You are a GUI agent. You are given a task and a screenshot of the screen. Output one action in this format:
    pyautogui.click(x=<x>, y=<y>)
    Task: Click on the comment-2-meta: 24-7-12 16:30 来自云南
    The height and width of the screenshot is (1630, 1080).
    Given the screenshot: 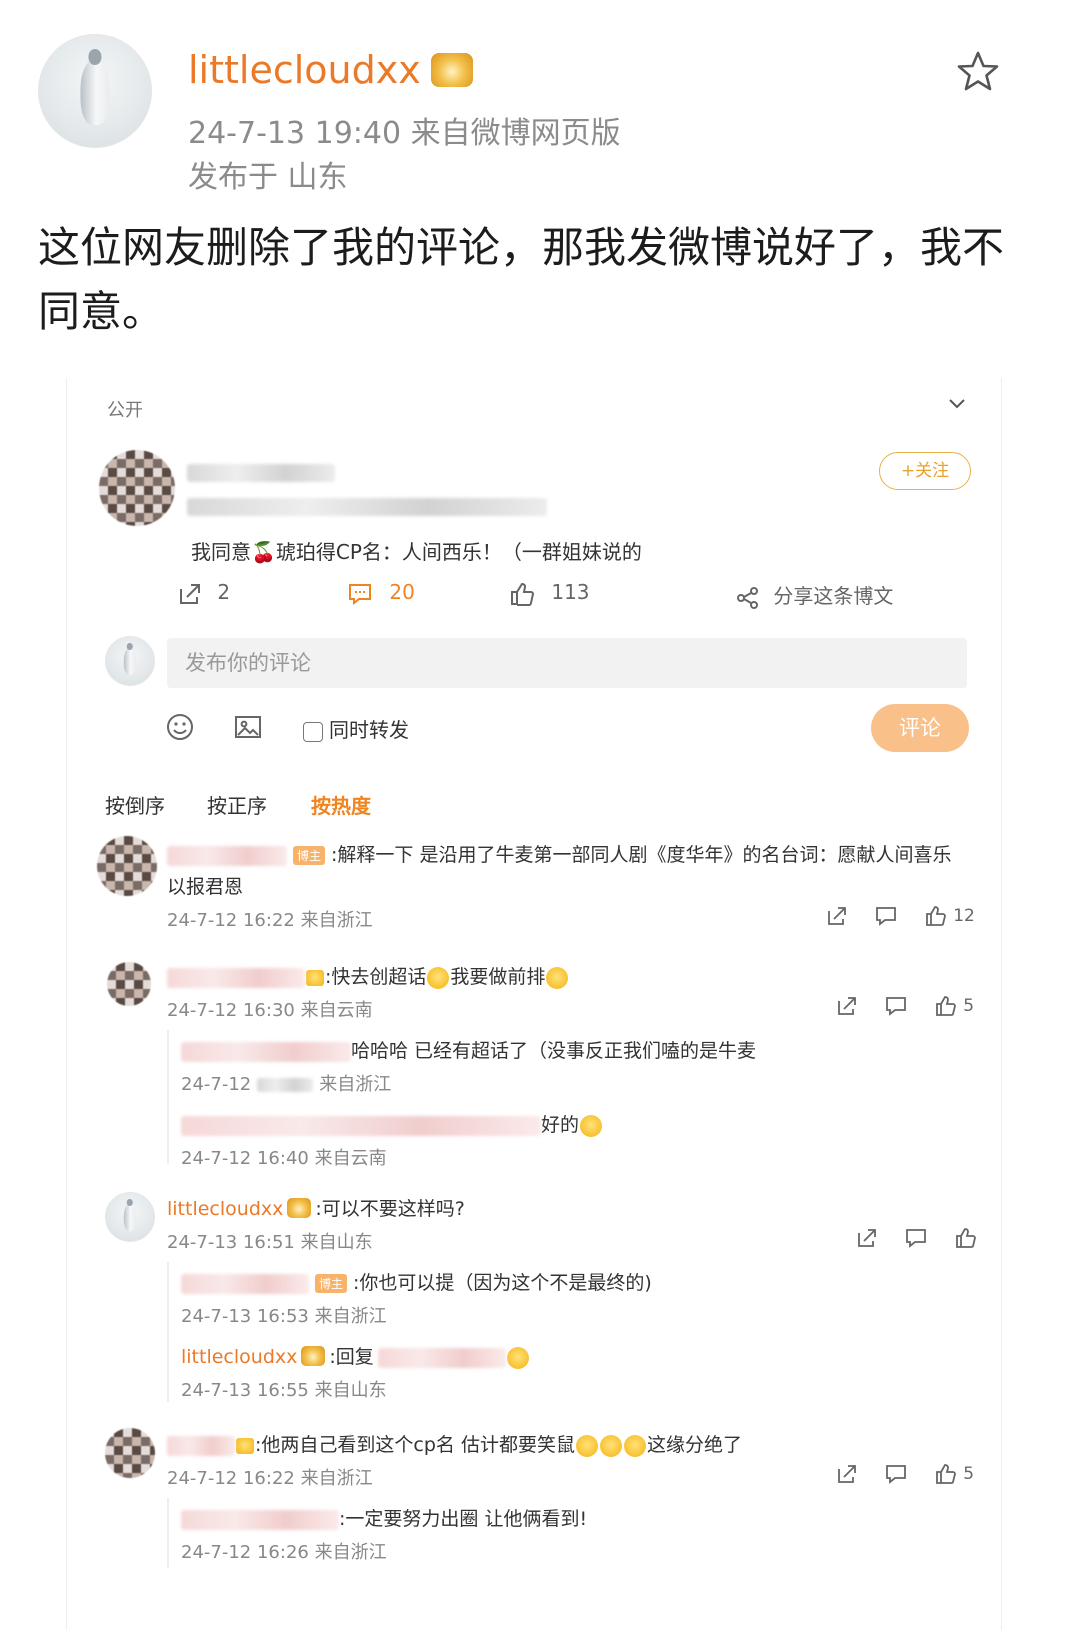 What is the action you would take?
    pyautogui.click(x=270, y=1010)
    